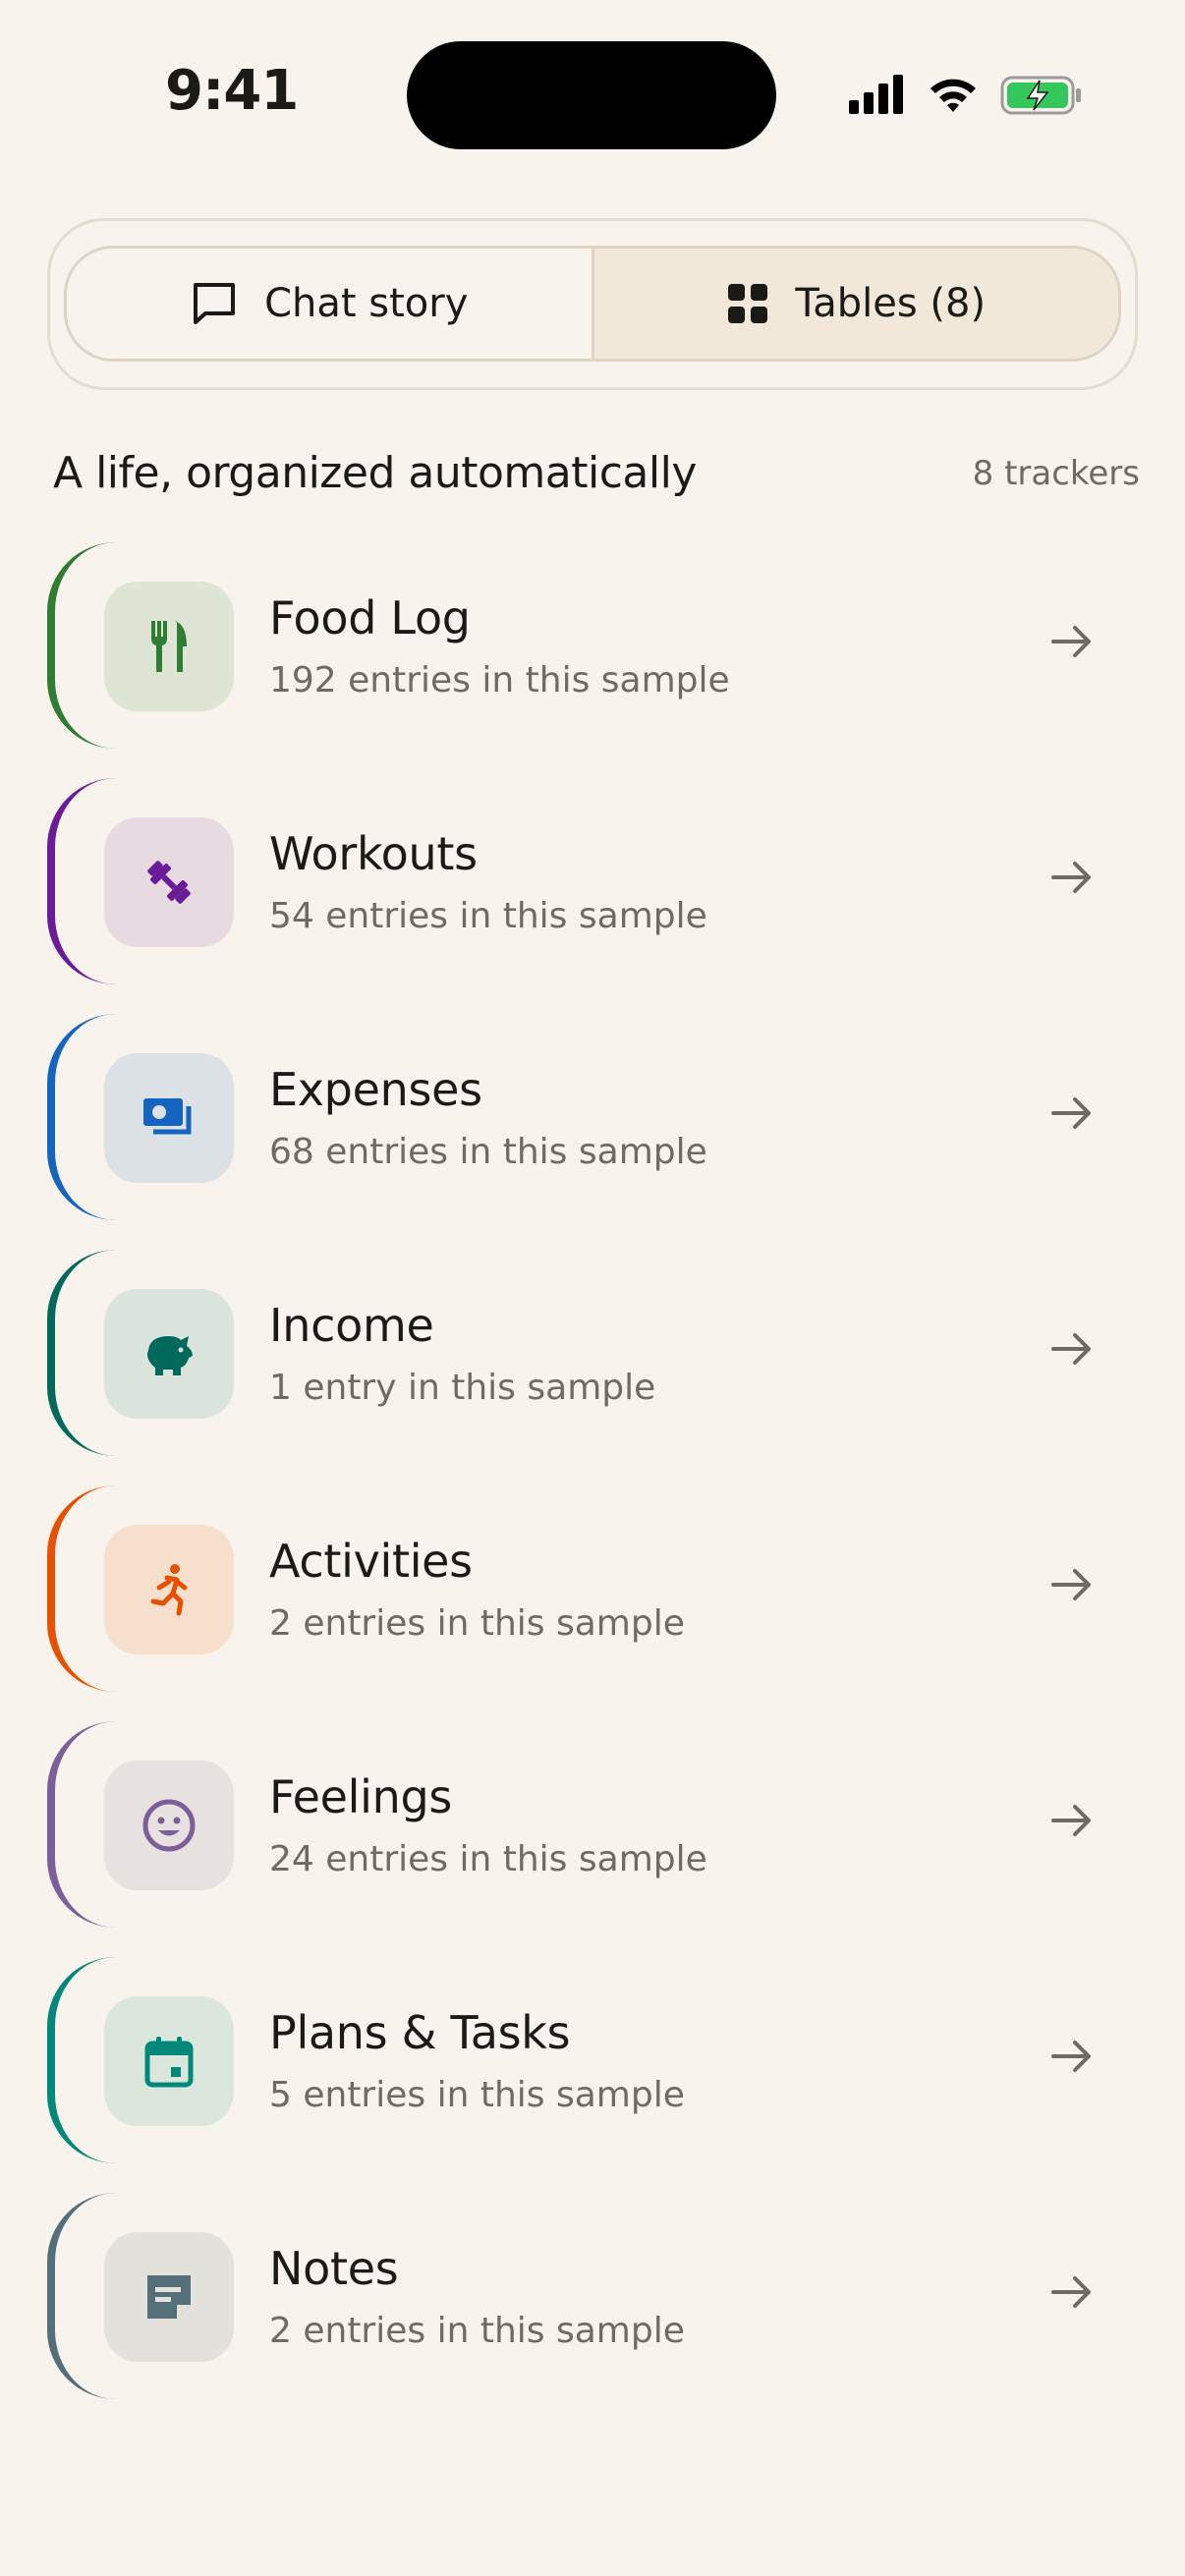 The width and height of the screenshot is (1185, 2576). Describe the element at coordinates (488, 916) in the screenshot. I see `tracker-entry-count: 54 entries in this sample` at that location.